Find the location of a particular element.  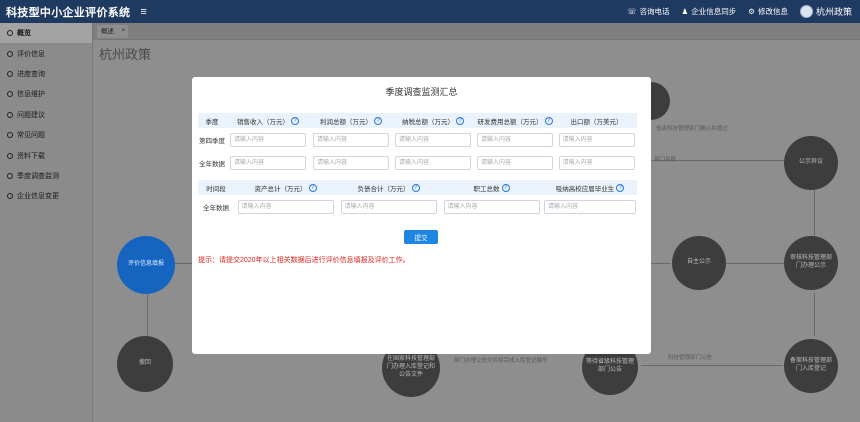

header-label: 季度 is located at coordinates (212, 122).